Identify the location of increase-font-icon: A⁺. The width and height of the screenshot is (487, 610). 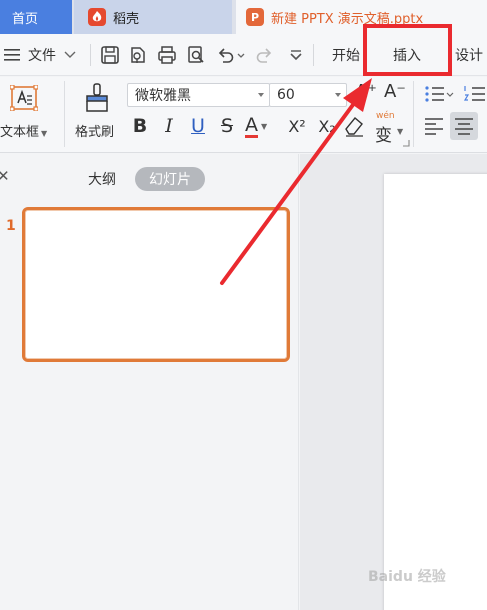
(366, 91).